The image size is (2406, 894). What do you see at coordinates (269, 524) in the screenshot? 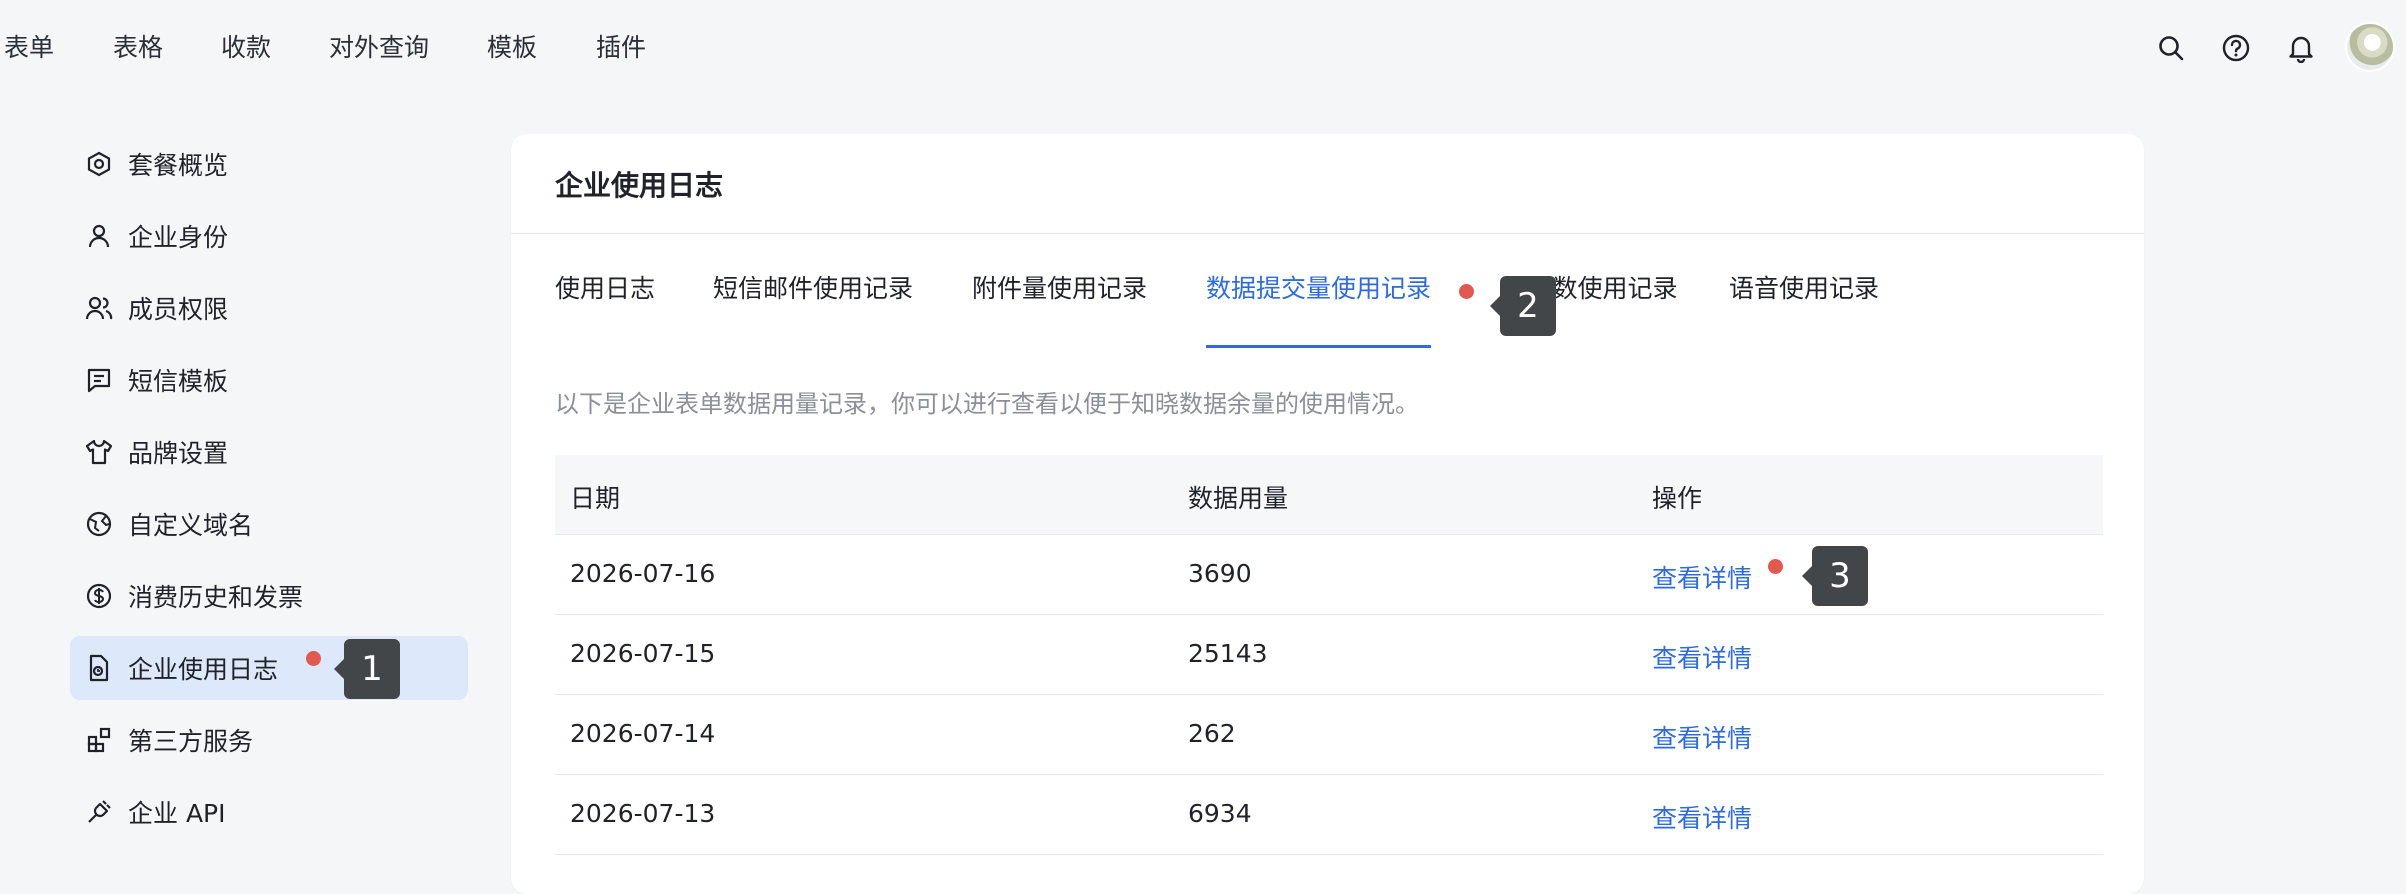
I see `sidebar-item-custom-domain: 自定义域名` at bounding box center [269, 524].